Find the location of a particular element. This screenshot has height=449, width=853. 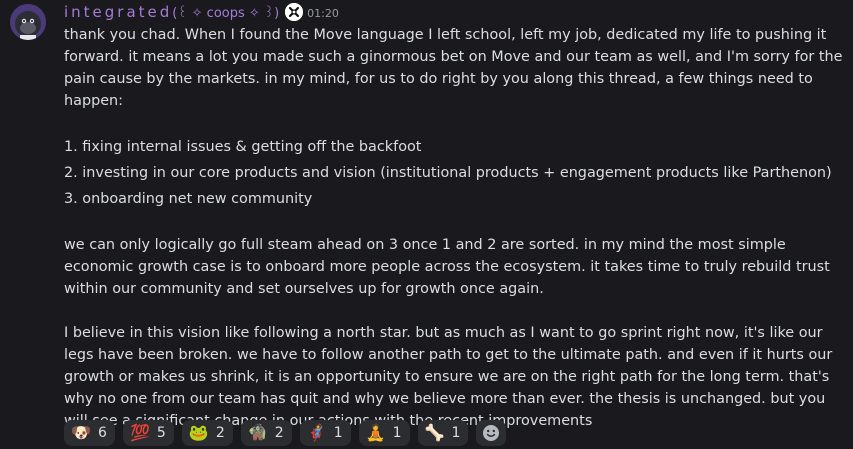

reaction-person: 🧘 1 is located at coordinates (384, 433).